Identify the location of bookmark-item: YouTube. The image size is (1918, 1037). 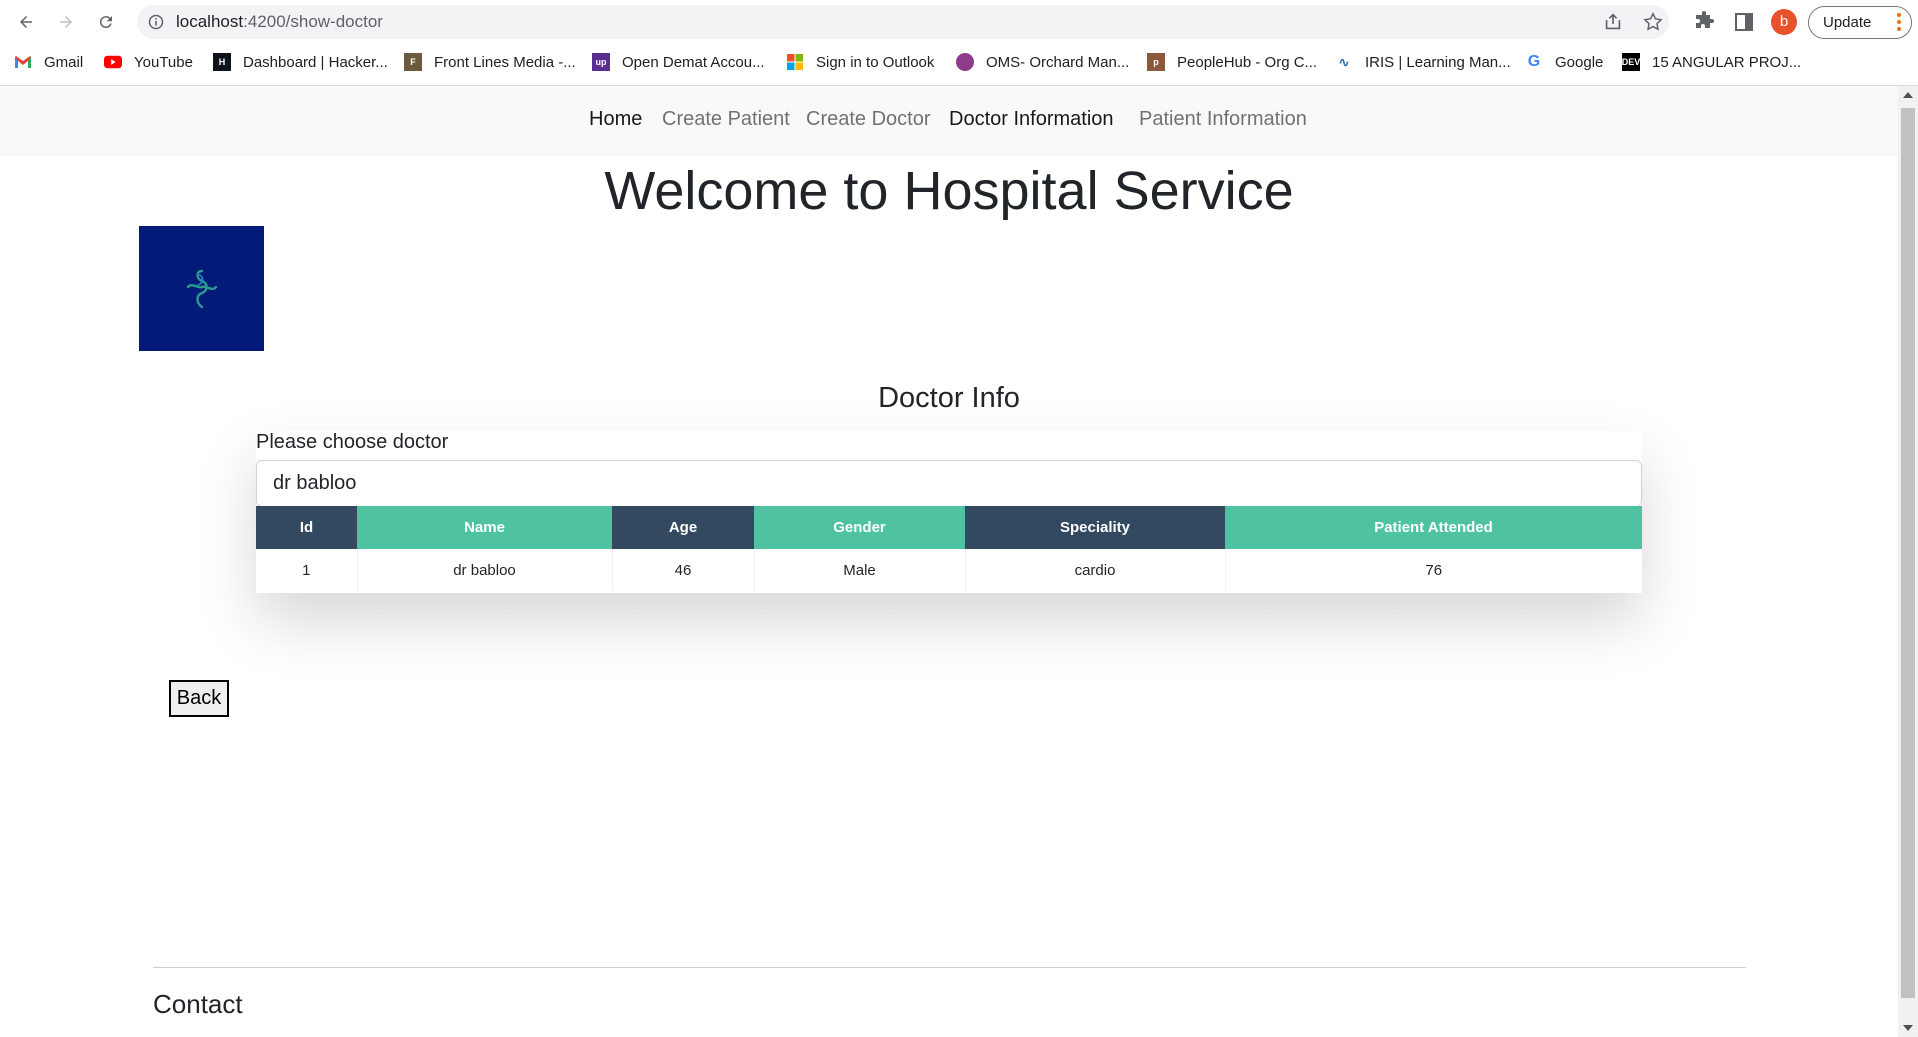
(148, 62).